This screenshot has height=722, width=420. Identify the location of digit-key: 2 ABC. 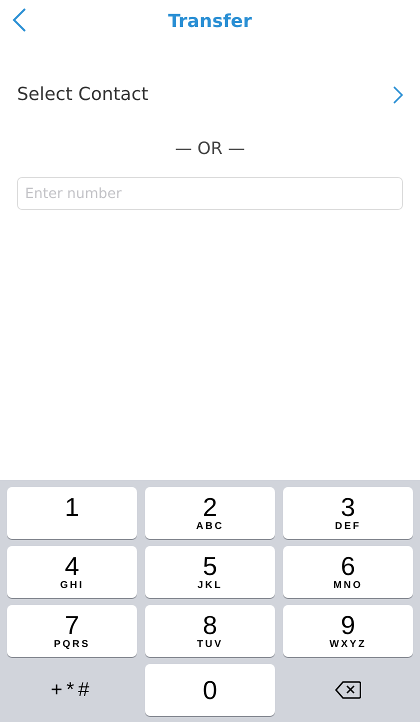
(210, 513).